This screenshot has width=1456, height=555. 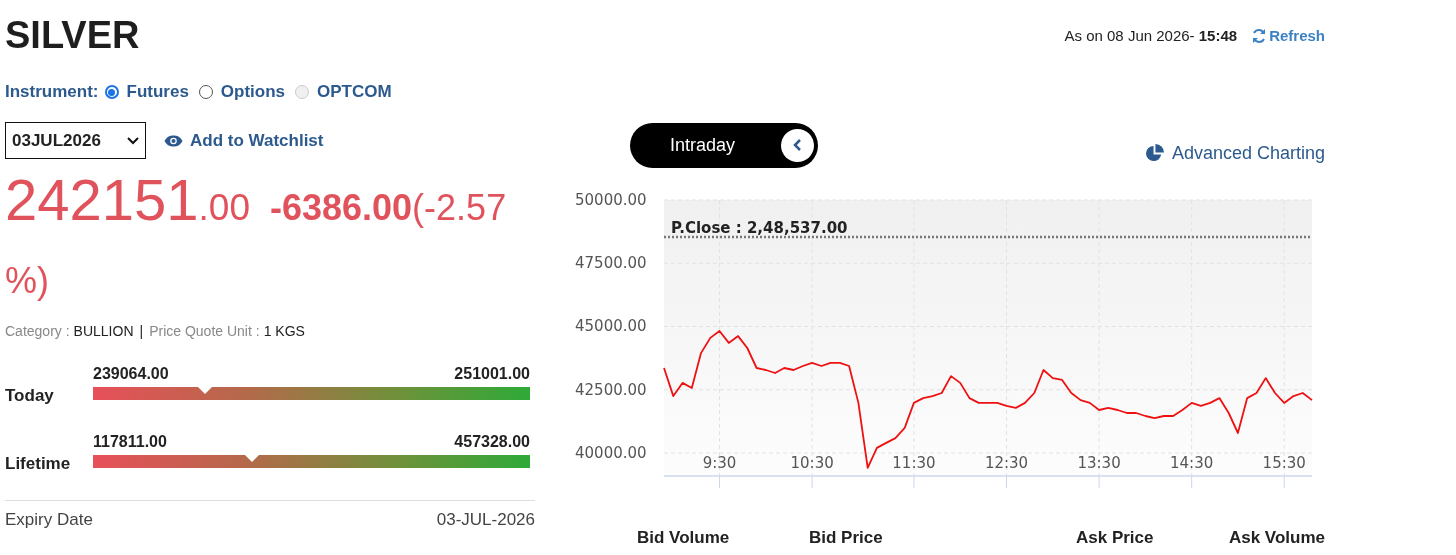 What do you see at coordinates (38, 464) in the screenshot?
I see `range-label: Lifetime` at bounding box center [38, 464].